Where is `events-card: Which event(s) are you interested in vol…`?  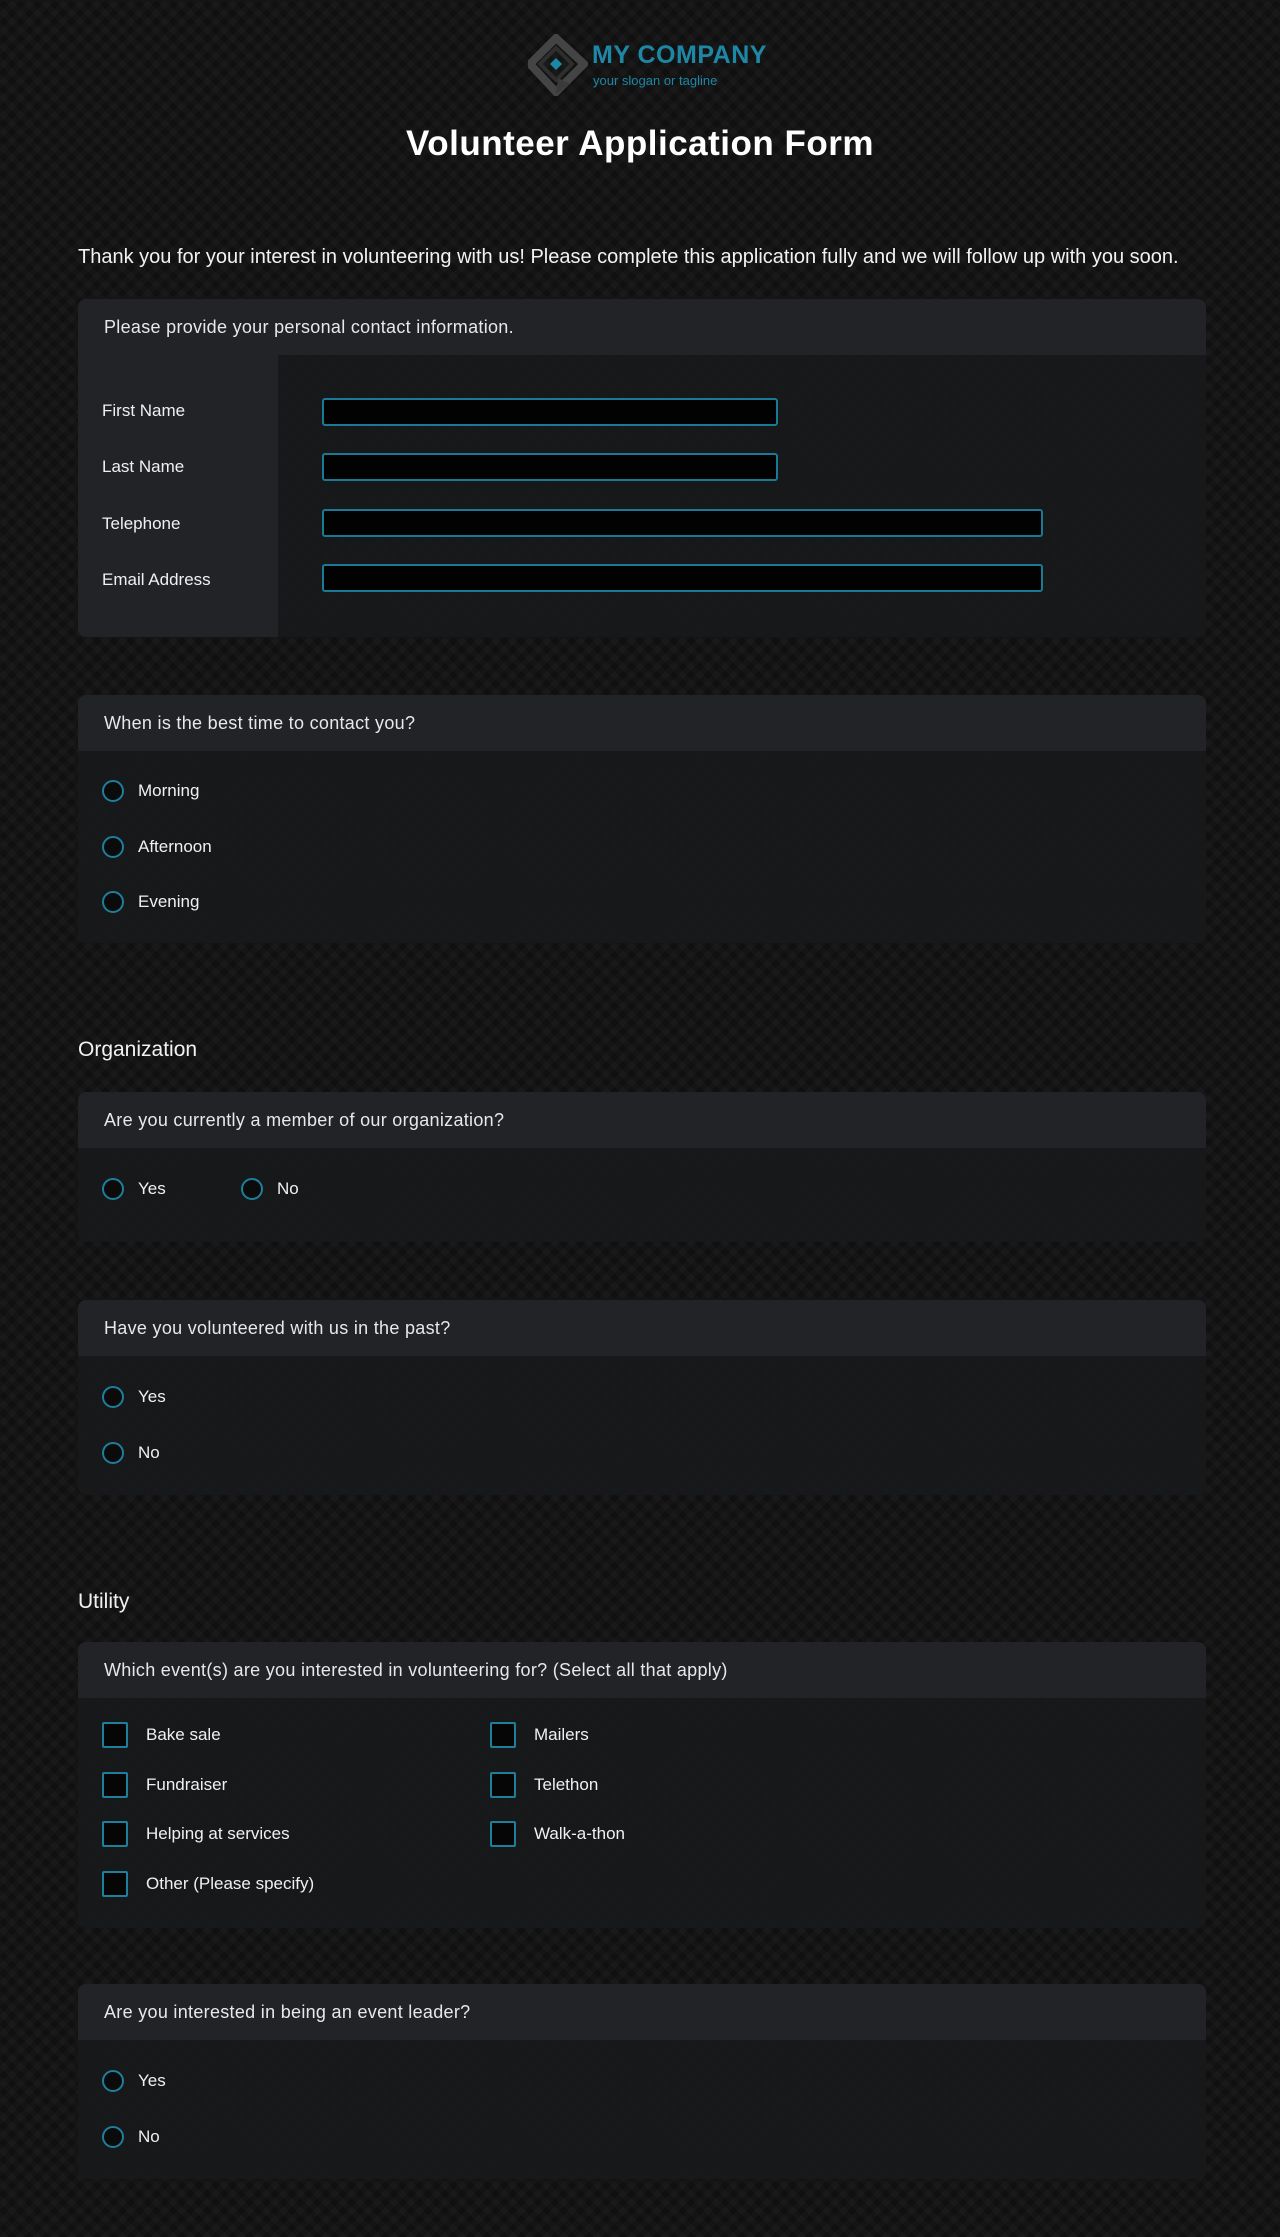 events-card: Which event(s) are you interested in vol… is located at coordinates (642, 1785).